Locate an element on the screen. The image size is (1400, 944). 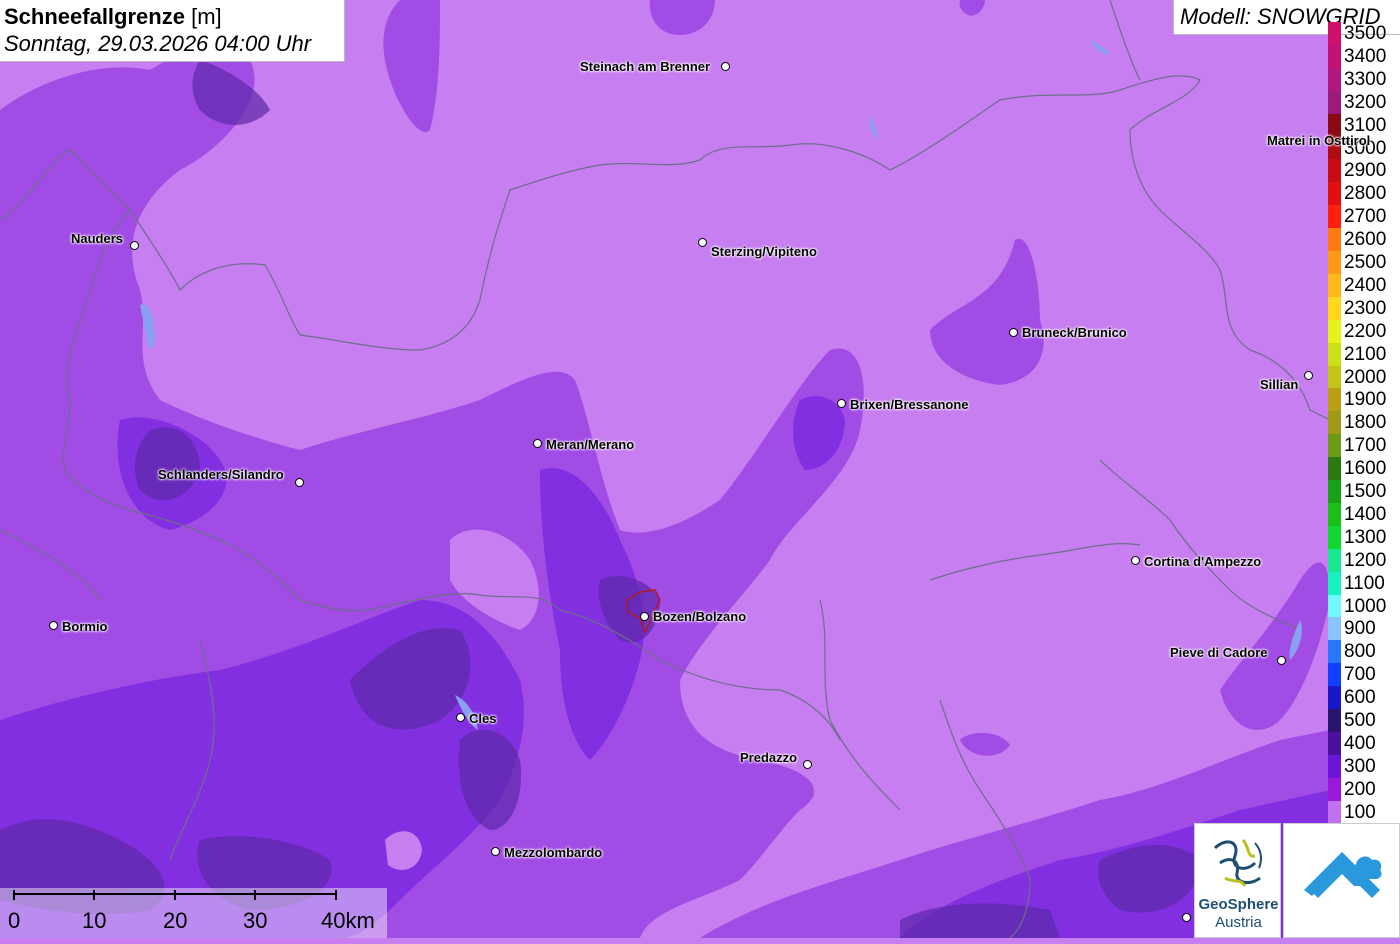
map-title-unit: [m] is located at coordinates (206, 16).